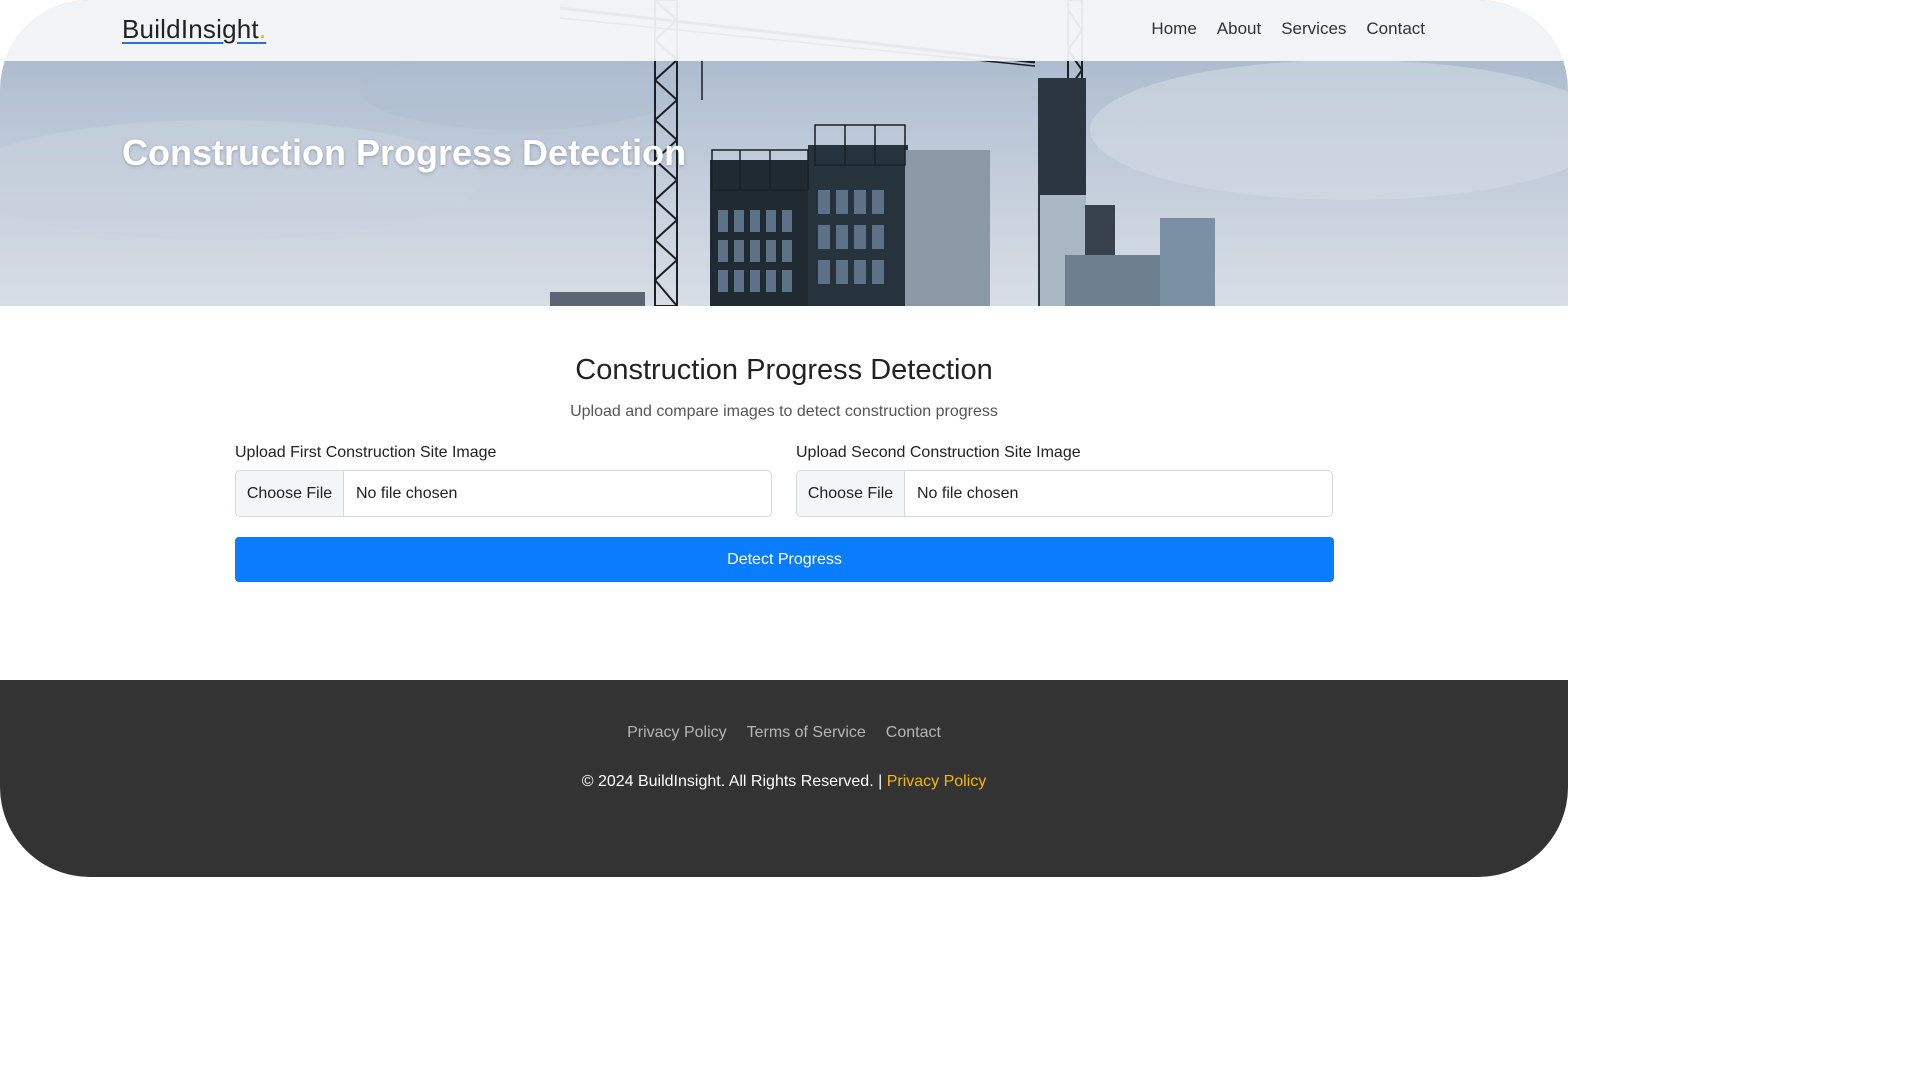 The height and width of the screenshot is (1080, 1920). What do you see at coordinates (806, 733) in the screenshot?
I see `footer-link-terms: Terms of Service` at bounding box center [806, 733].